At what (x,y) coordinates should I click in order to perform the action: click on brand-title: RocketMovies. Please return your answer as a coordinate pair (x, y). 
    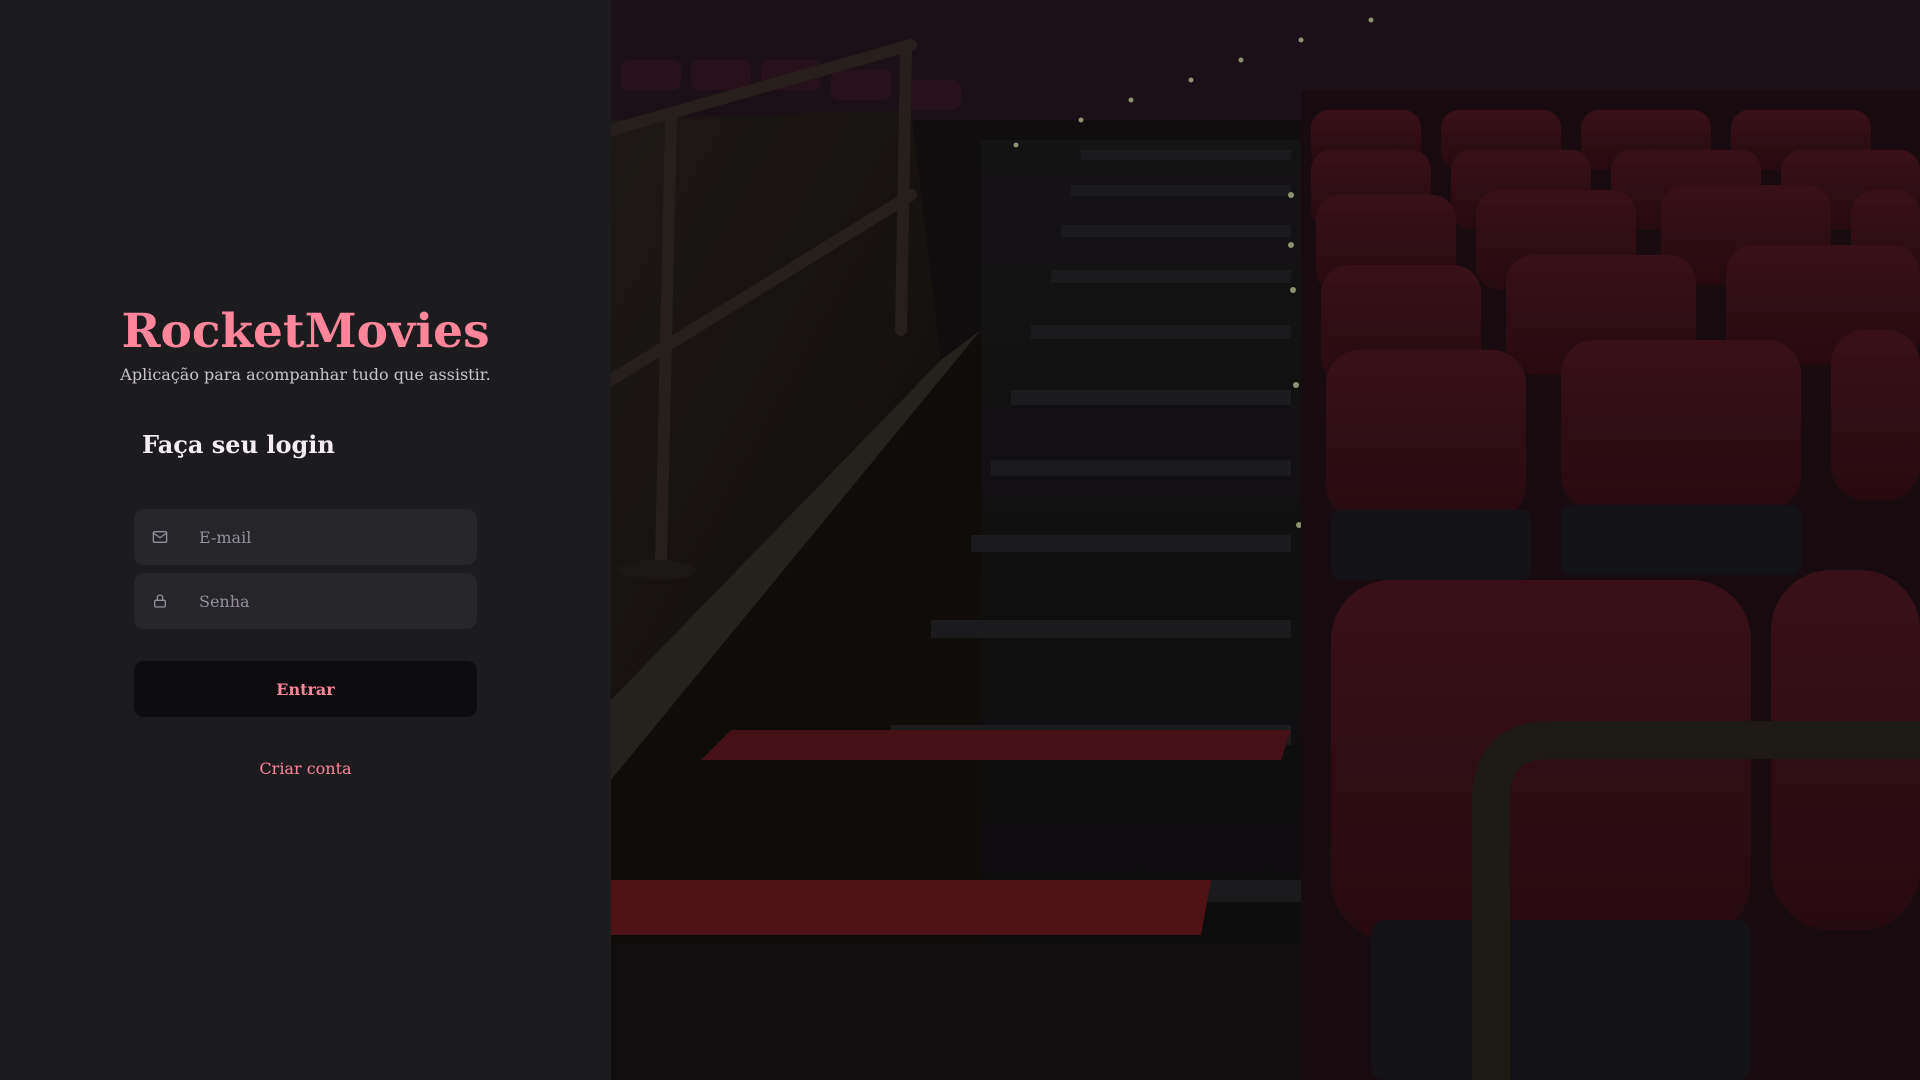
    Looking at the image, I should click on (305, 331).